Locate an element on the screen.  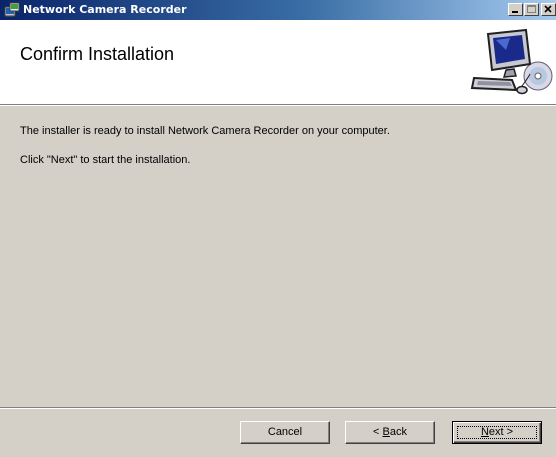
next-button: Next > is located at coordinates (497, 432).